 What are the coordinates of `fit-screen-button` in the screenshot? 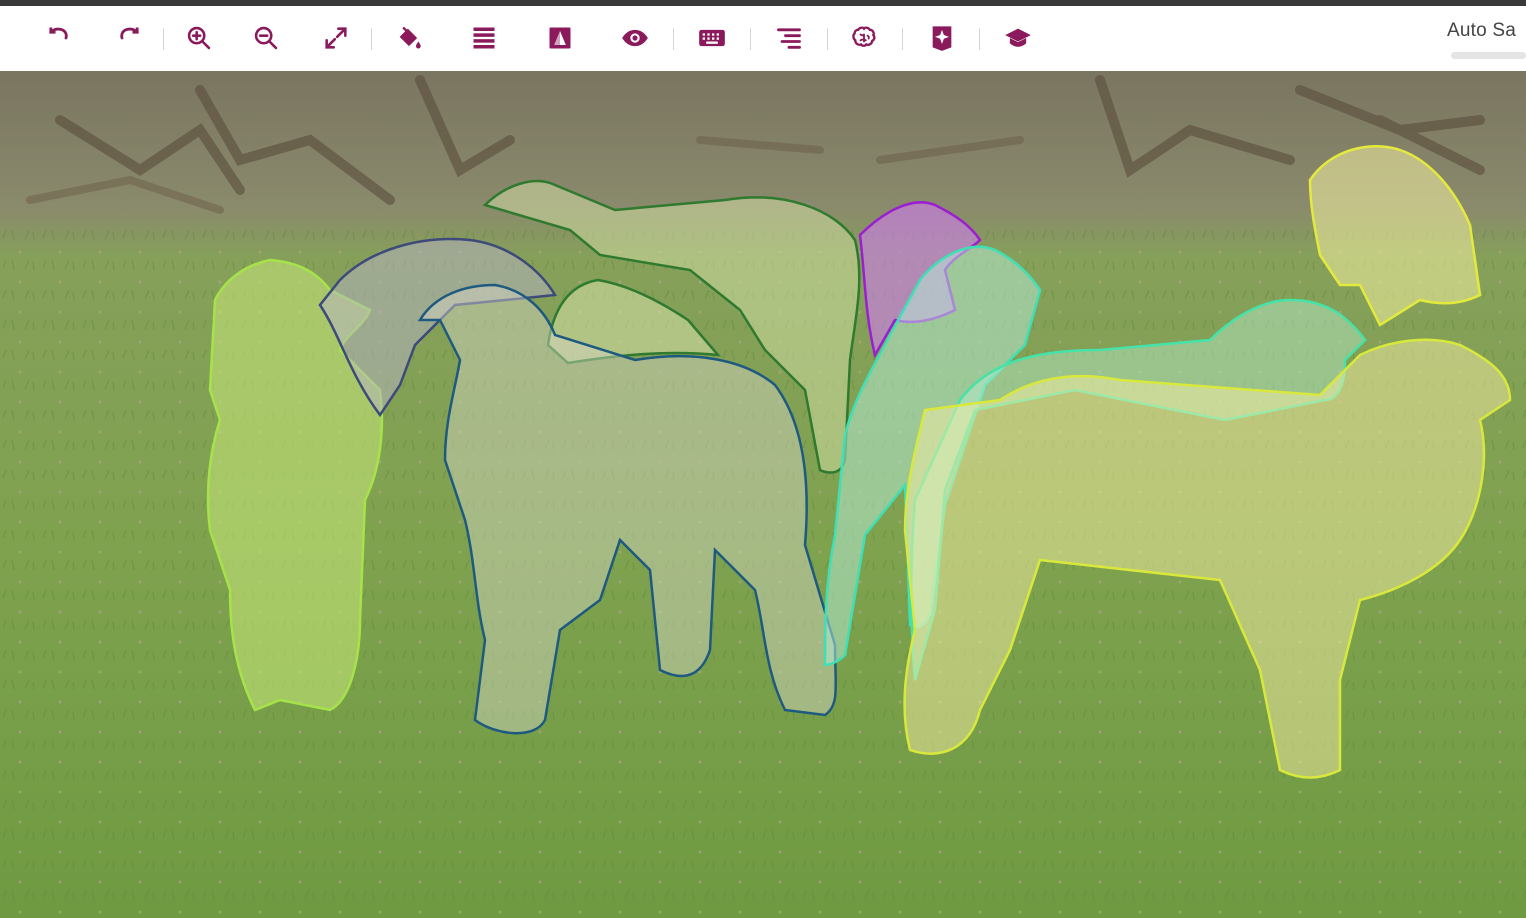 It's located at (336, 38).